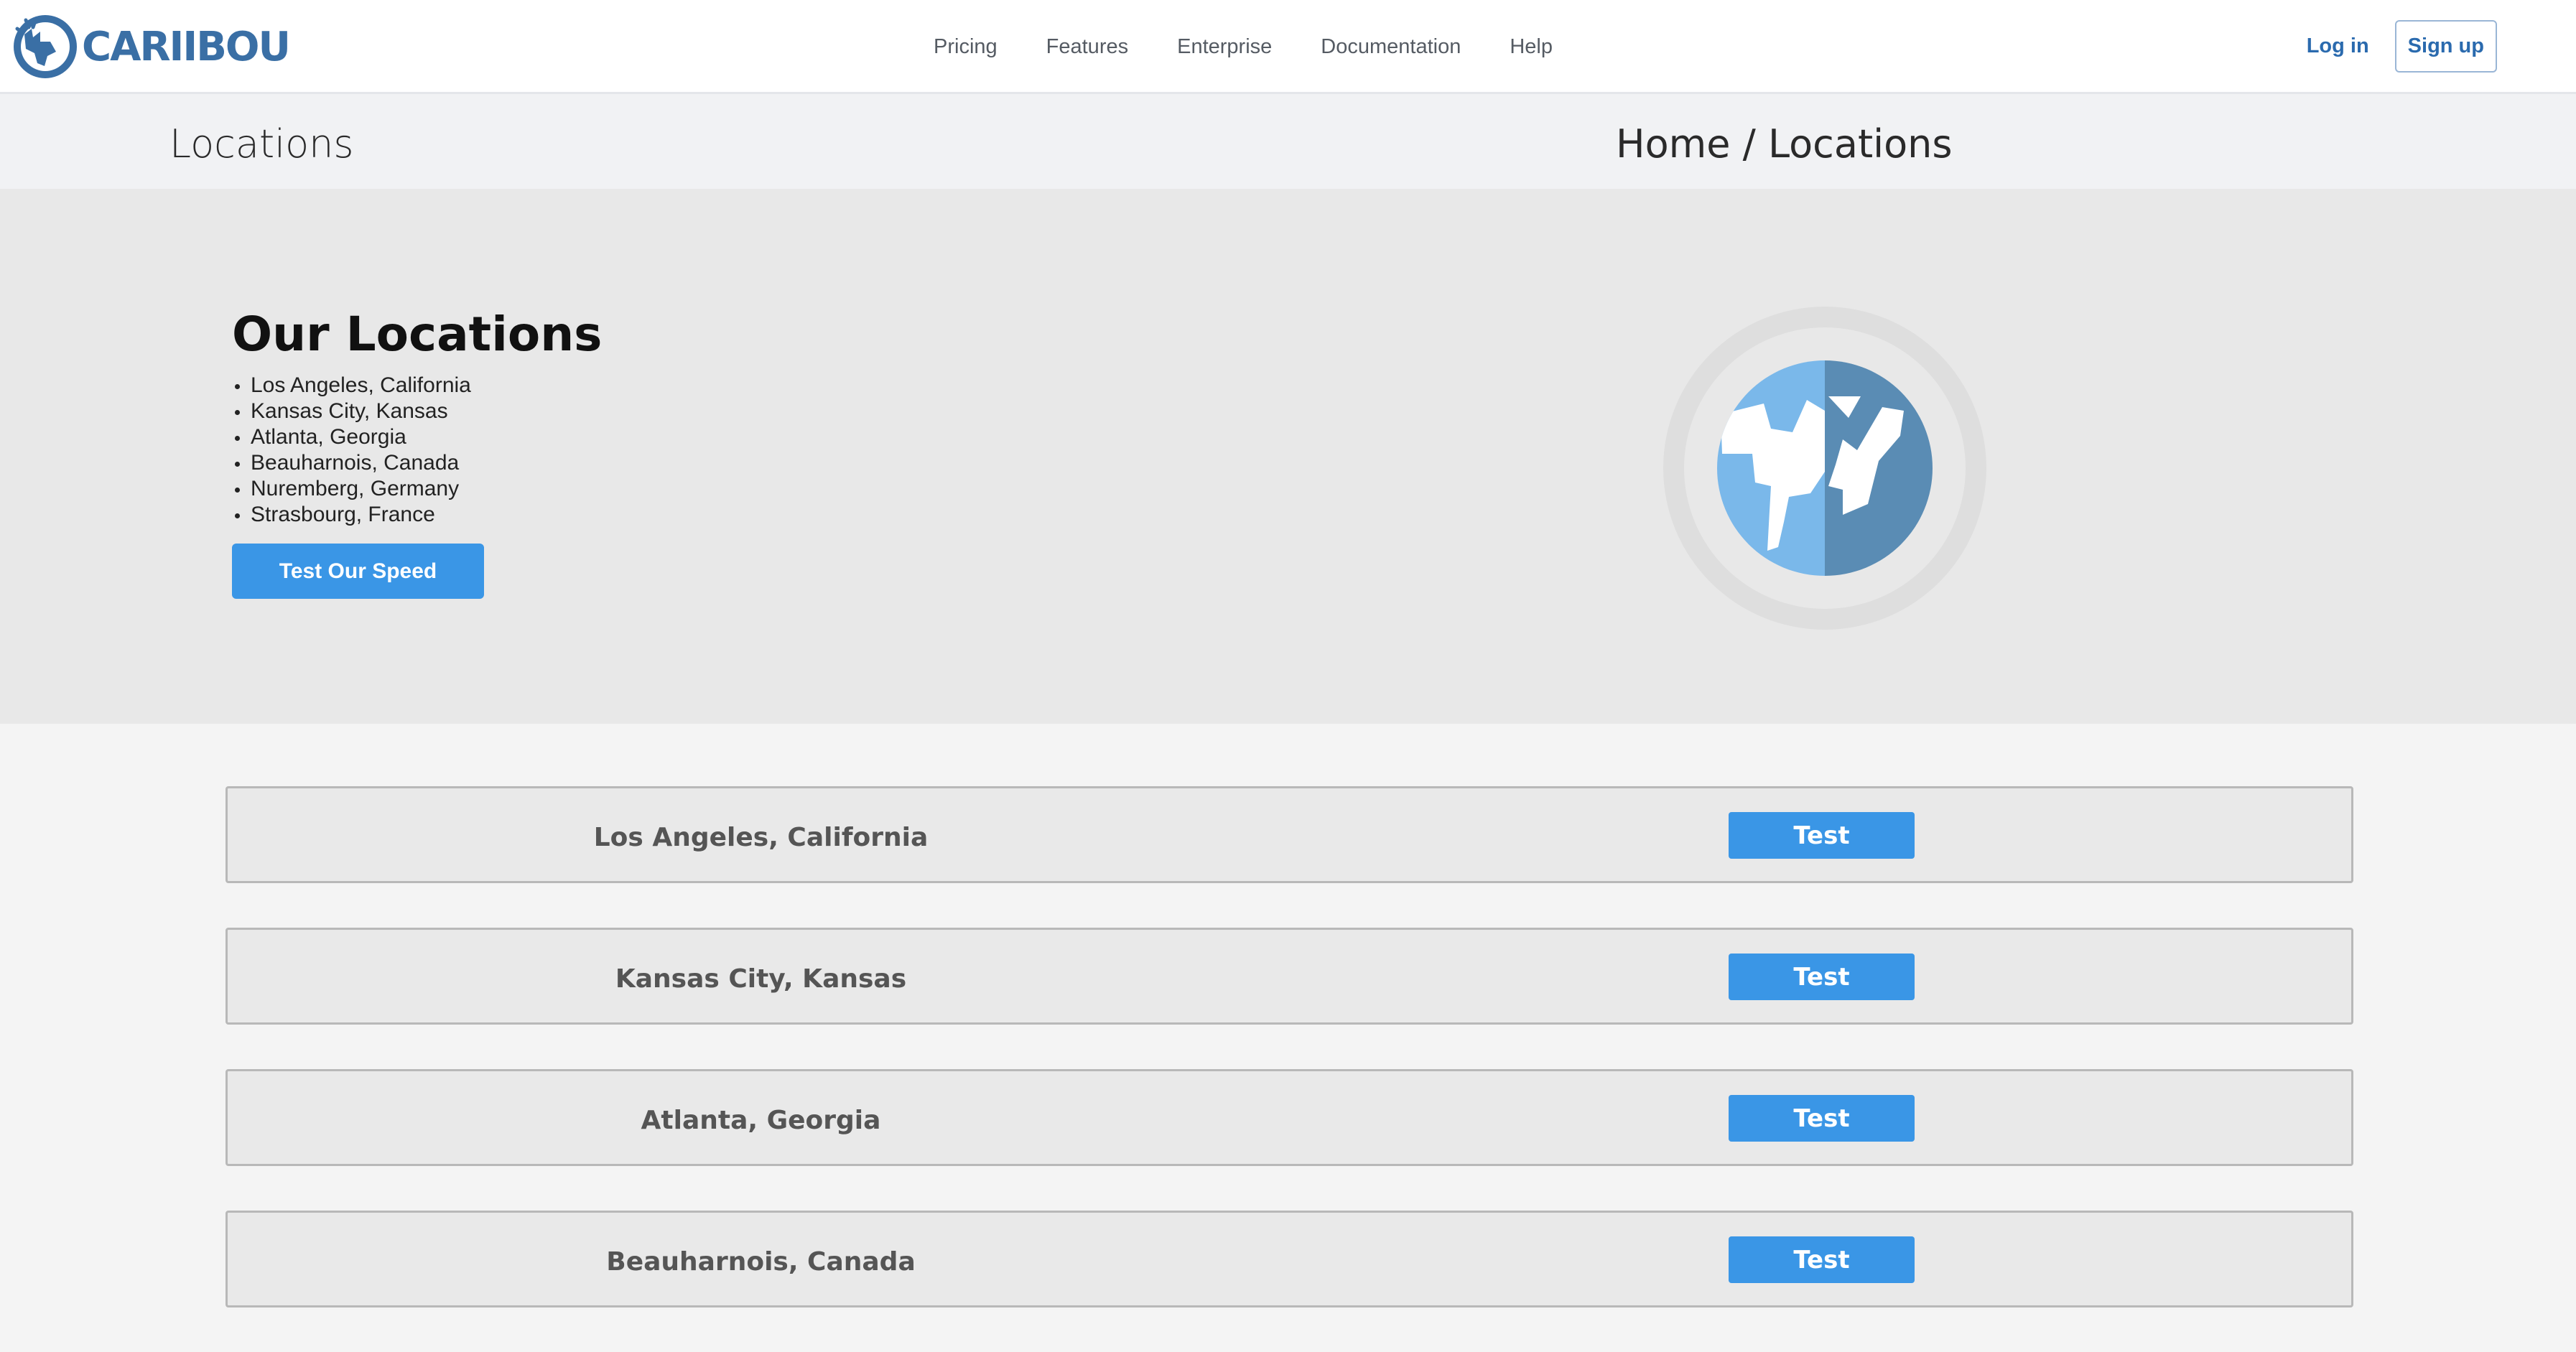 The image size is (2576, 1352). I want to click on table-row: Atlanta, Georgia Test, so click(1289, 1118).